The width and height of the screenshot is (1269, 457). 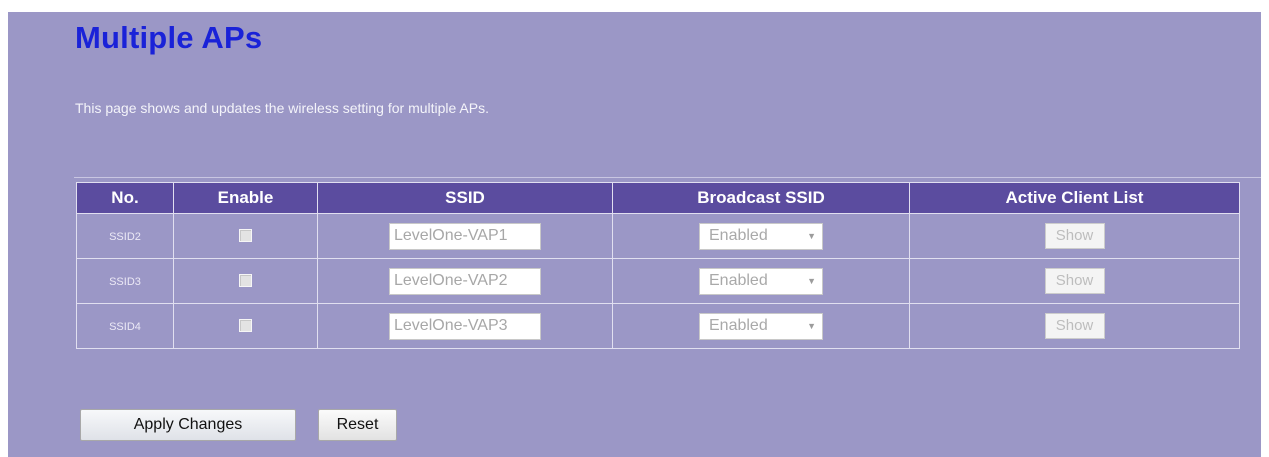 I want to click on page-title: Multiple APs, so click(x=169, y=37).